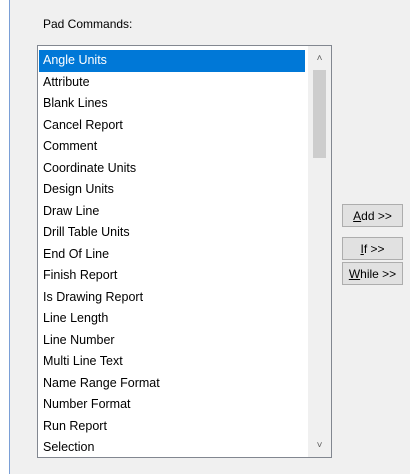  Describe the element at coordinates (172, 341) in the screenshot. I see `list-item: Line Number` at that location.